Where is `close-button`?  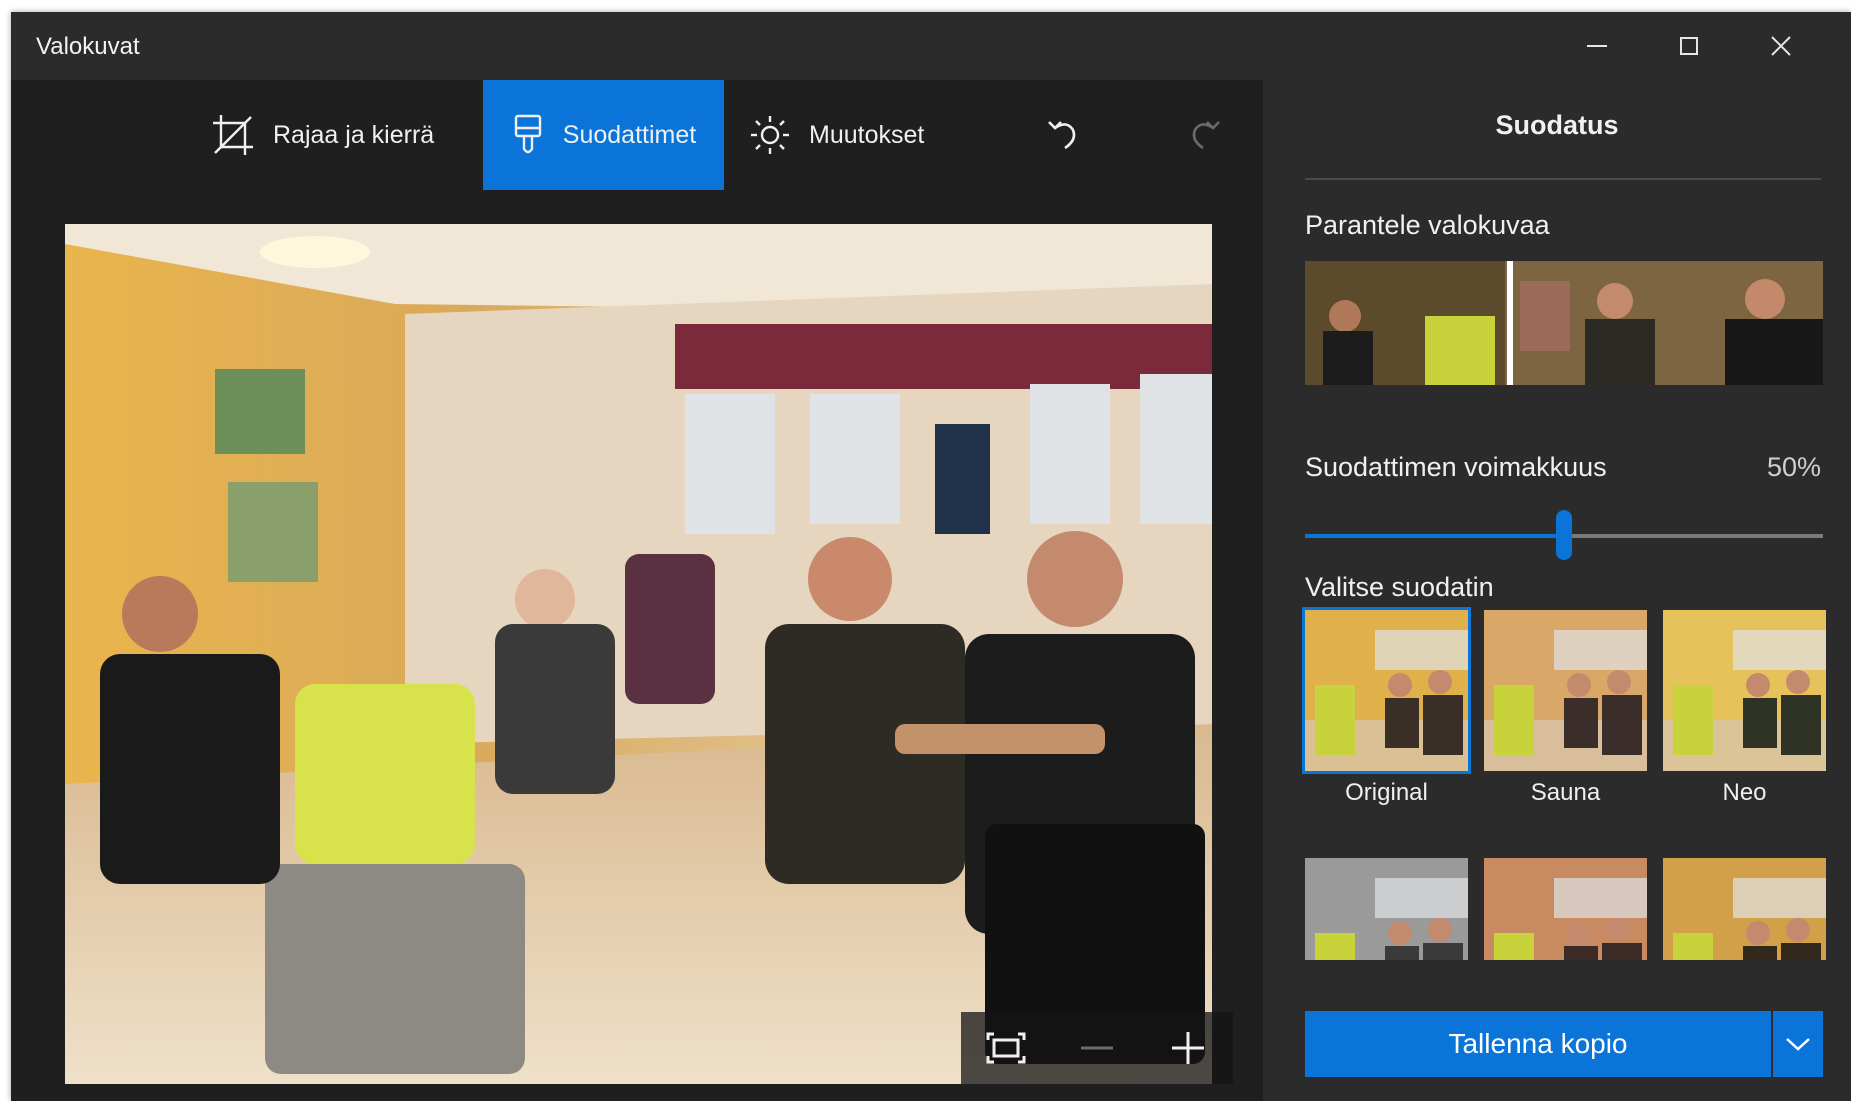
close-button is located at coordinates (1781, 46).